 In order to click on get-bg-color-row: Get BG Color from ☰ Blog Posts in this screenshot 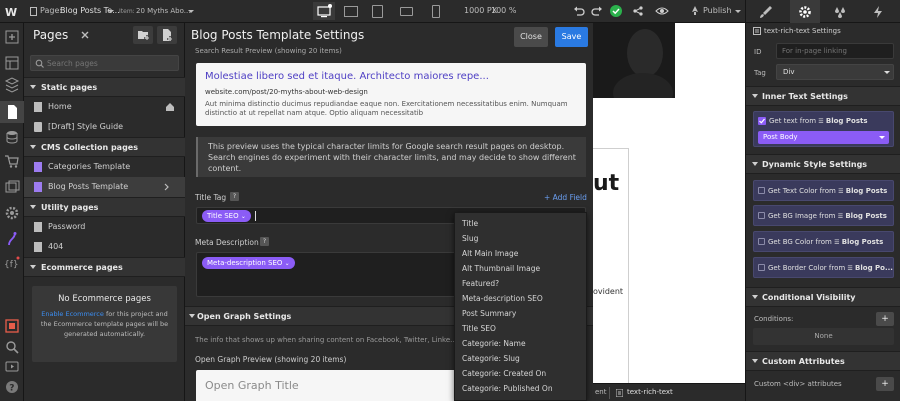, I will do `click(823, 241)`.